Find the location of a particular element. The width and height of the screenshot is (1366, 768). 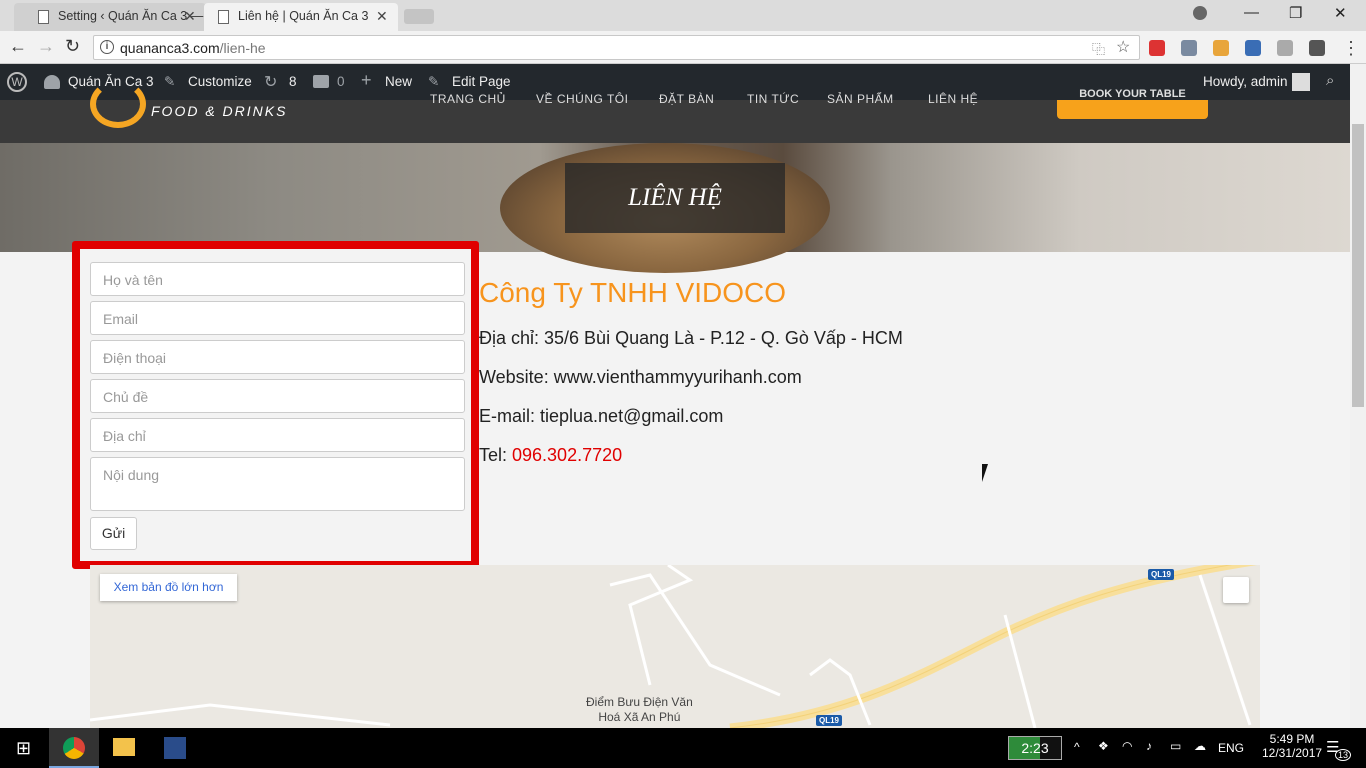

brush-icon: ✎ is located at coordinates (170, 81).